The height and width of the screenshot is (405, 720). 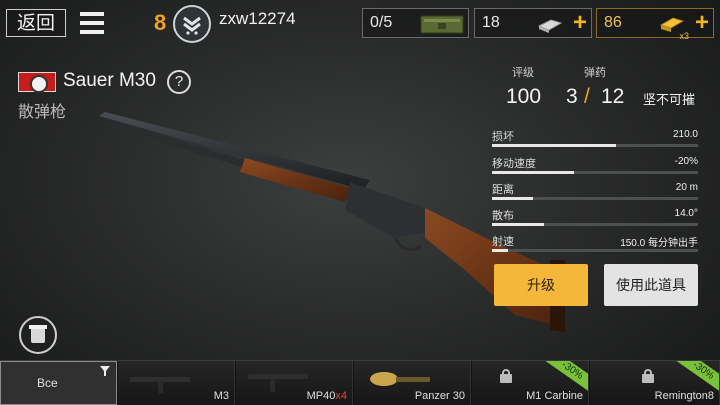 I want to click on stat-value: 150.0 每分钟出手, so click(x=659, y=243).